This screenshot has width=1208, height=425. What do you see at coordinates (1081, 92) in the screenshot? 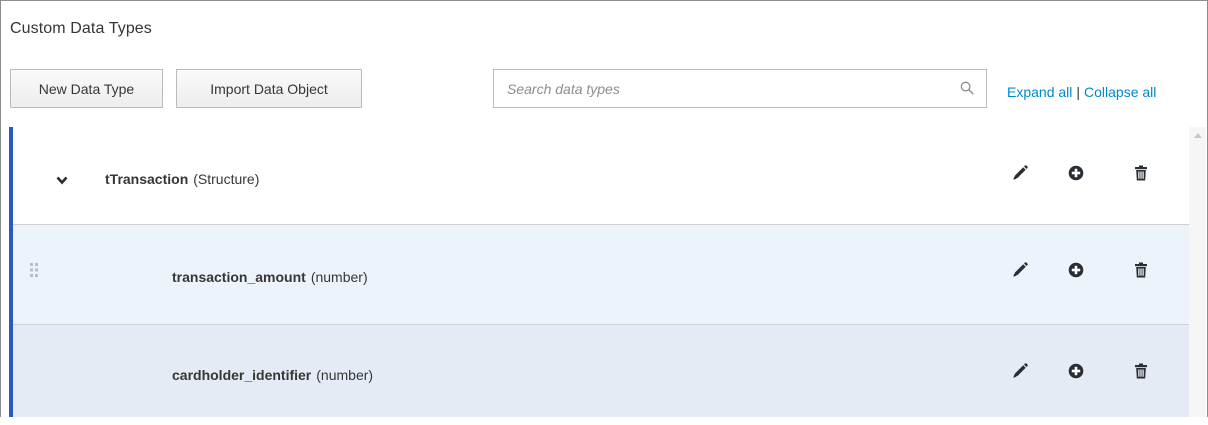
I see `expand-collapse-links: Expand all | Collapse all` at bounding box center [1081, 92].